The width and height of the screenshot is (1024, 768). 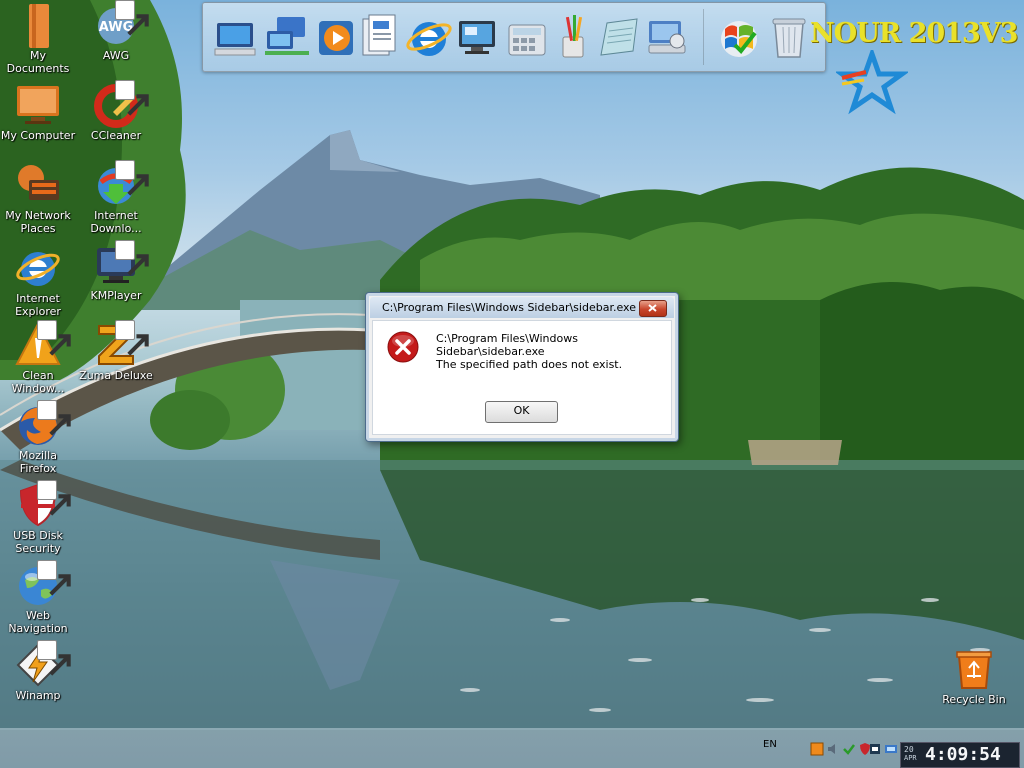 What do you see at coordinates (38, 305) in the screenshot?
I see `desktop-icon-label: Internet Explorer` at bounding box center [38, 305].